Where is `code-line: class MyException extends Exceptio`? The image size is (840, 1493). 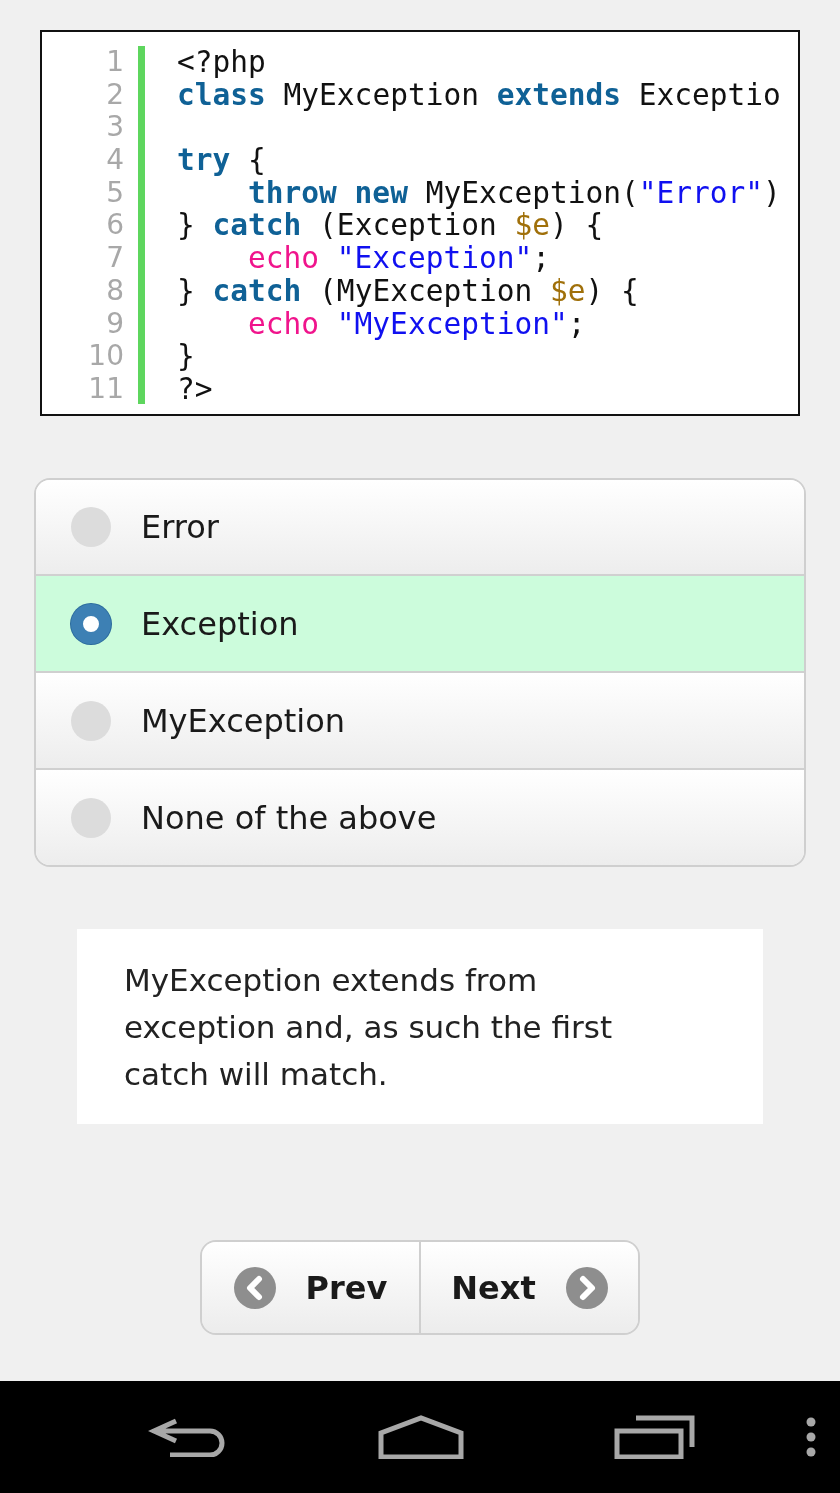 code-line: class MyException extends Exceptio is located at coordinates (479, 95).